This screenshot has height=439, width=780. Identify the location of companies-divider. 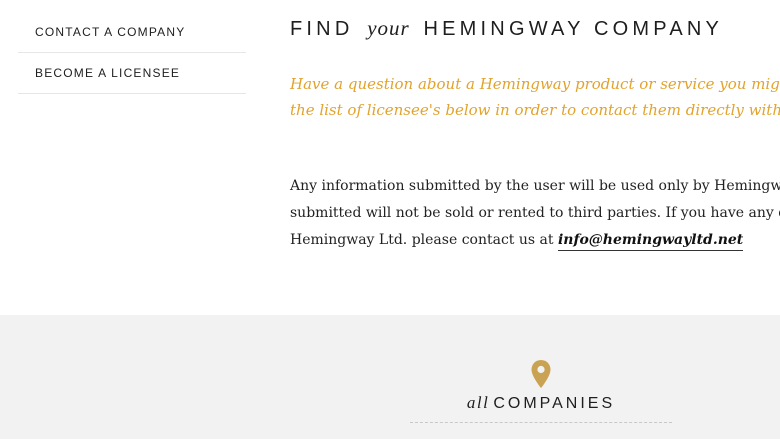
(541, 422).